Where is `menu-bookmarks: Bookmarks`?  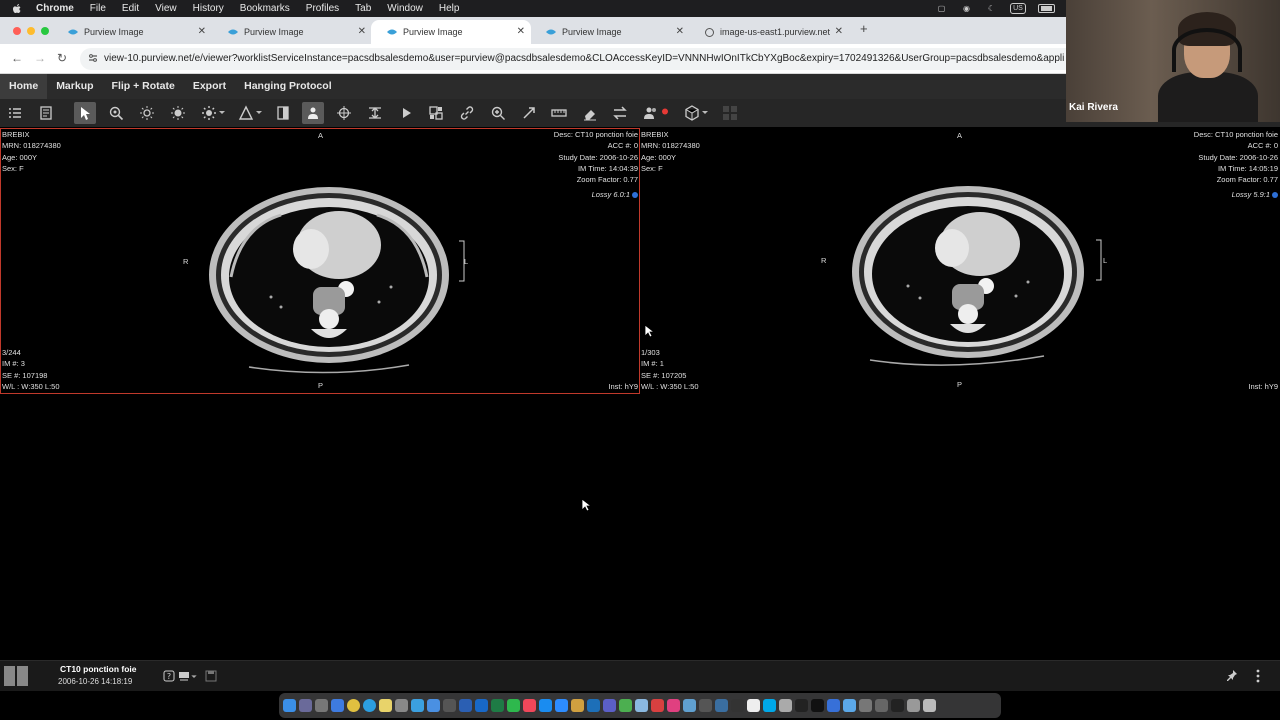
menu-bookmarks: Bookmarks is located at coordinates (265, 8).